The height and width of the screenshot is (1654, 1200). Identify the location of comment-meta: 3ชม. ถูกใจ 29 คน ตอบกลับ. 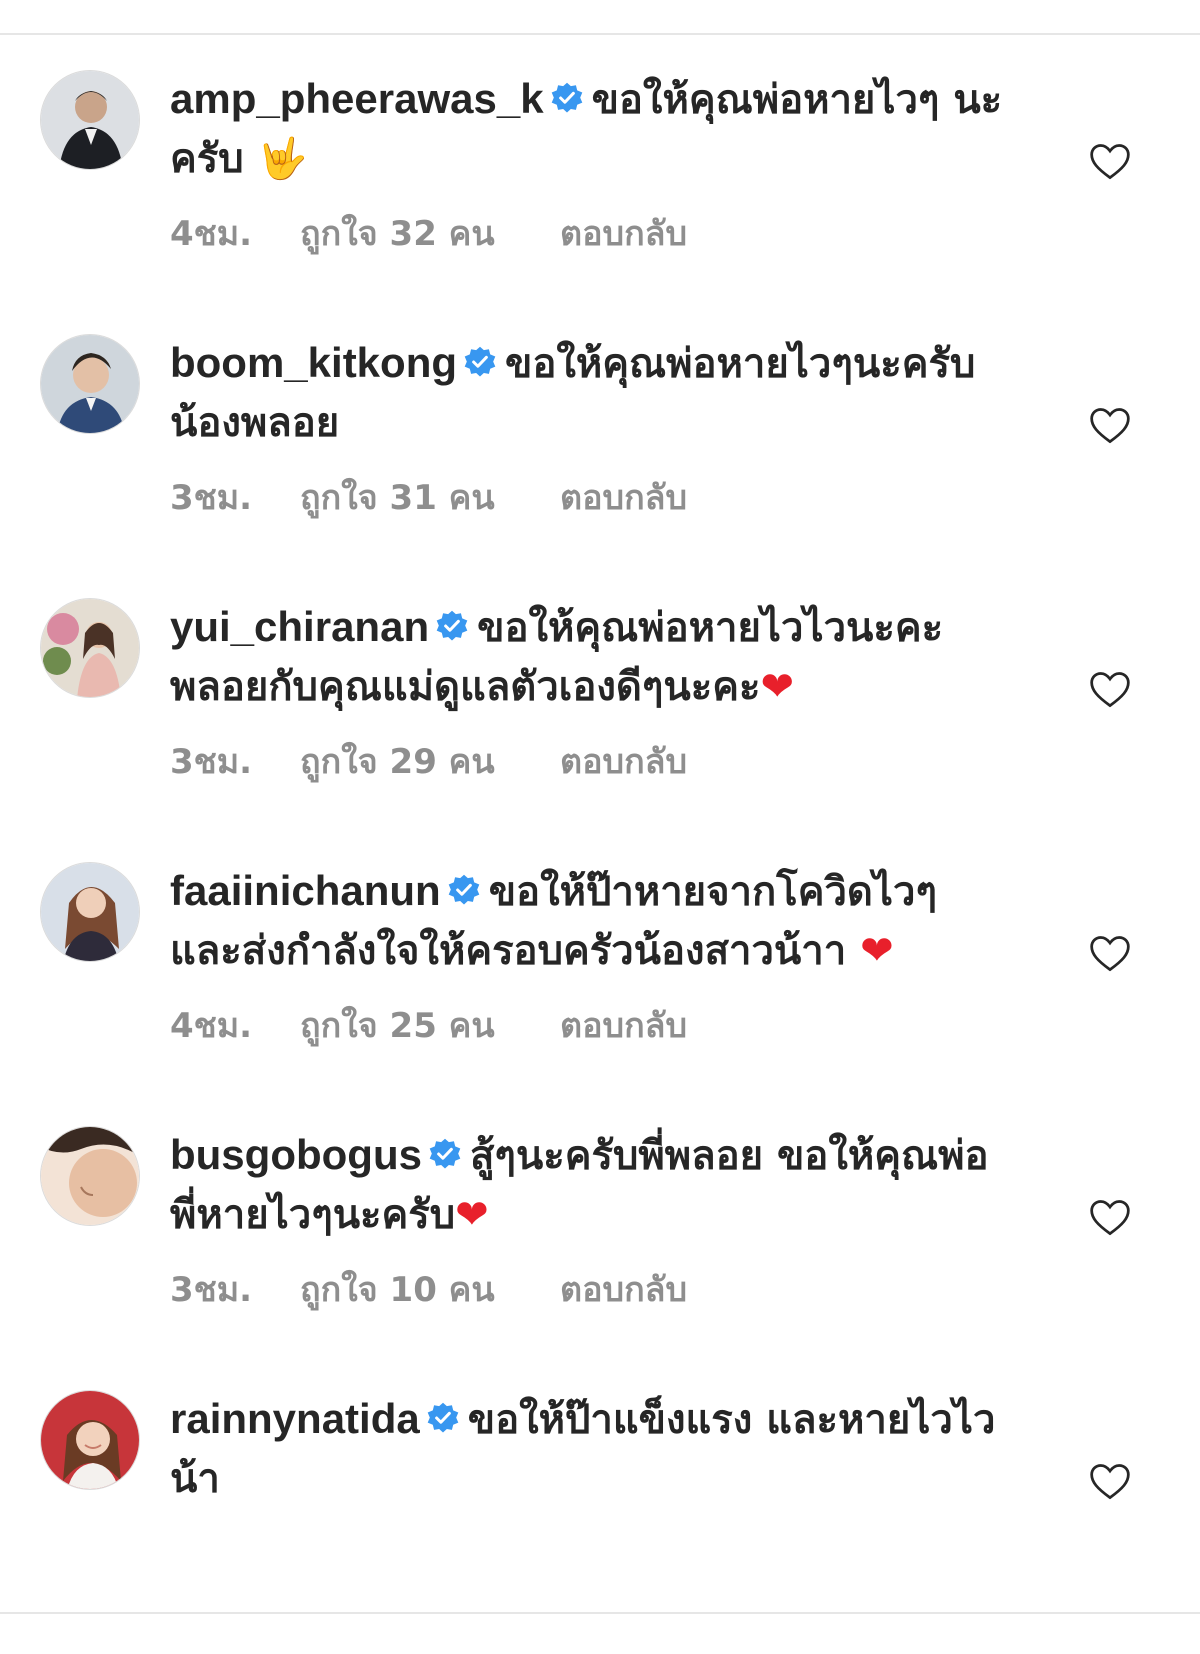
(428, 761).